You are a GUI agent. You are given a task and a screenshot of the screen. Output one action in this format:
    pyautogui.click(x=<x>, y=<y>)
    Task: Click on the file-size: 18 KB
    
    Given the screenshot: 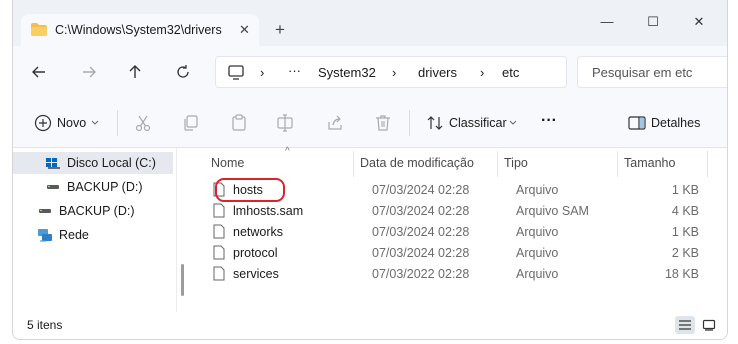 What is the action you would take?
    pyautogui.click(x=681, y=274)
    